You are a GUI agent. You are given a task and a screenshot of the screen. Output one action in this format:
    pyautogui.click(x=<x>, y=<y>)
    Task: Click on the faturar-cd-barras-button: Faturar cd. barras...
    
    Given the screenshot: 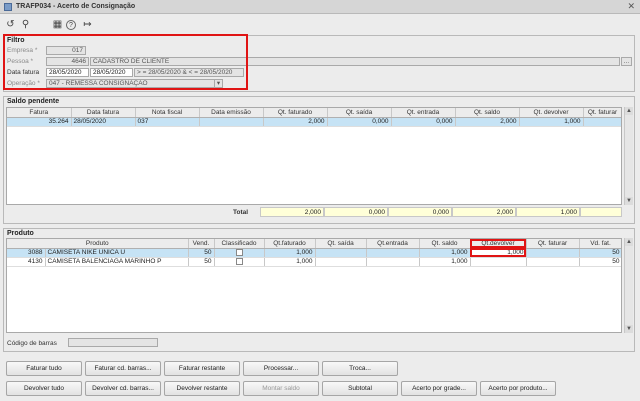 What is the action you would take?
    pyautogui.click(x=123, y=368)
    